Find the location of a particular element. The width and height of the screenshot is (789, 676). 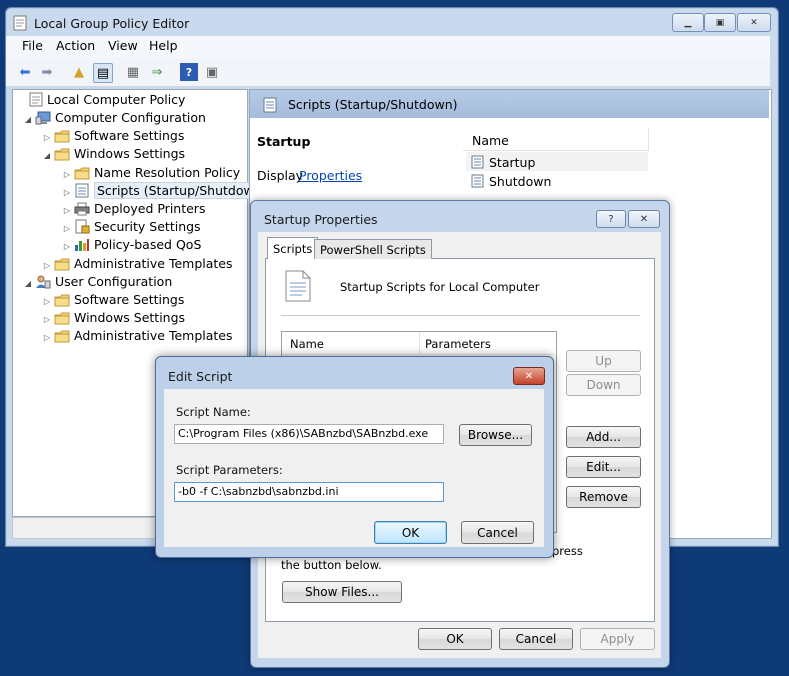

script-document-icon is located at coordinates (298, 287).